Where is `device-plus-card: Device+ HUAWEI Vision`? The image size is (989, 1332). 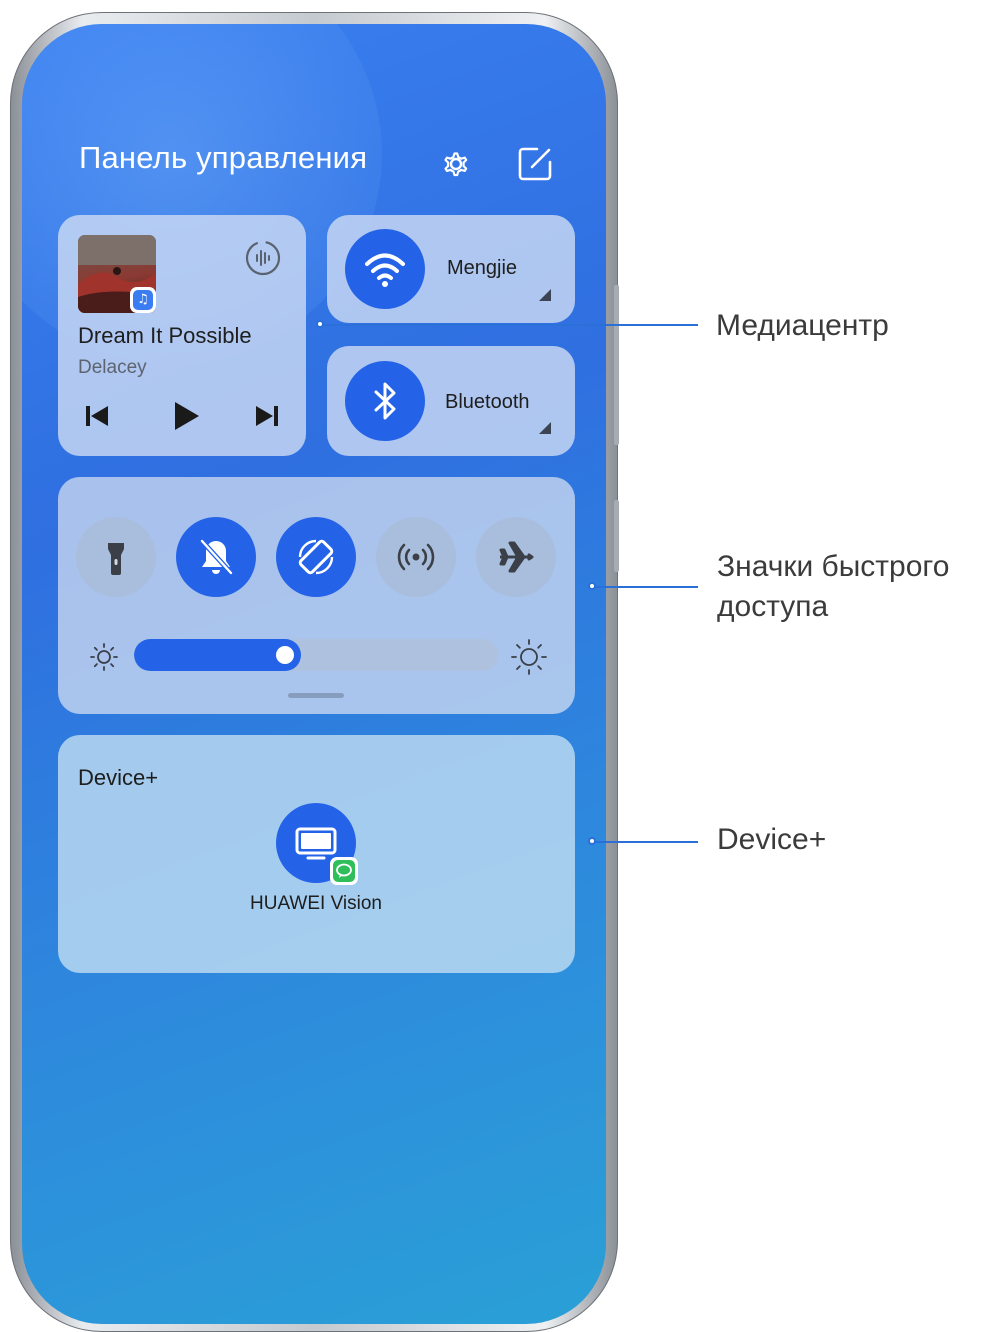 device-plus-card: Device+ HUAWEI Vision is located at coordinates (316, 854).